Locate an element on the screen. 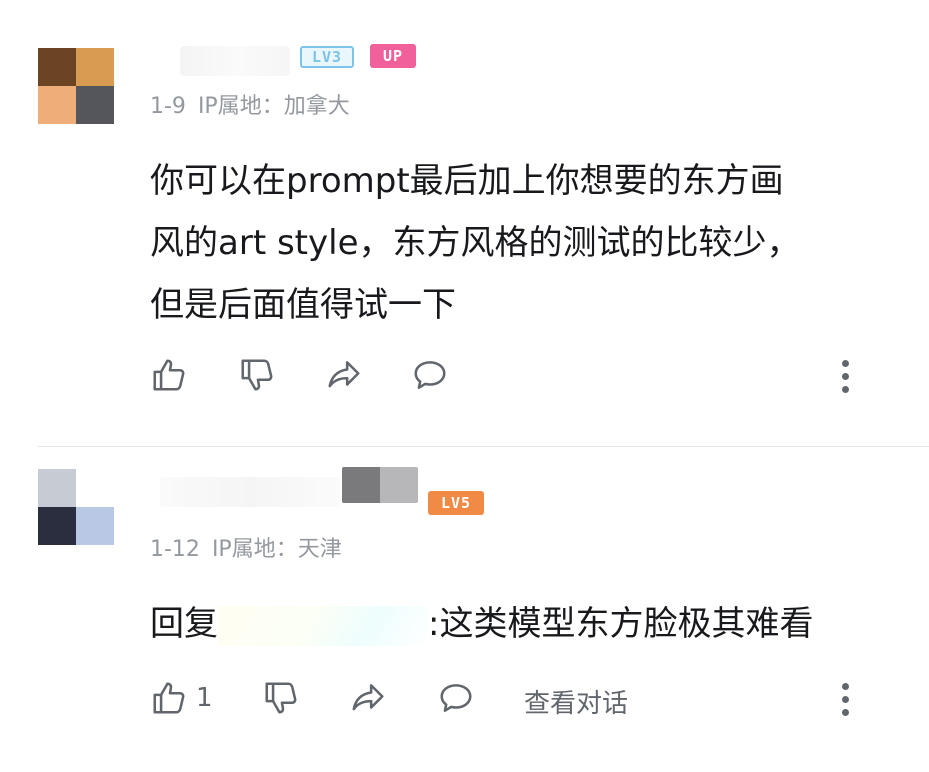 This screenshot has height=772, width=929. reply-prefix: 回复 is located at coordinates (184, 624).